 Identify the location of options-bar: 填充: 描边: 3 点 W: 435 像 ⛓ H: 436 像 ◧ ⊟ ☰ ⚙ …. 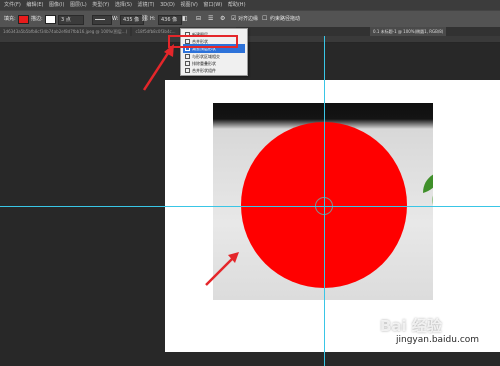
(250, 19).